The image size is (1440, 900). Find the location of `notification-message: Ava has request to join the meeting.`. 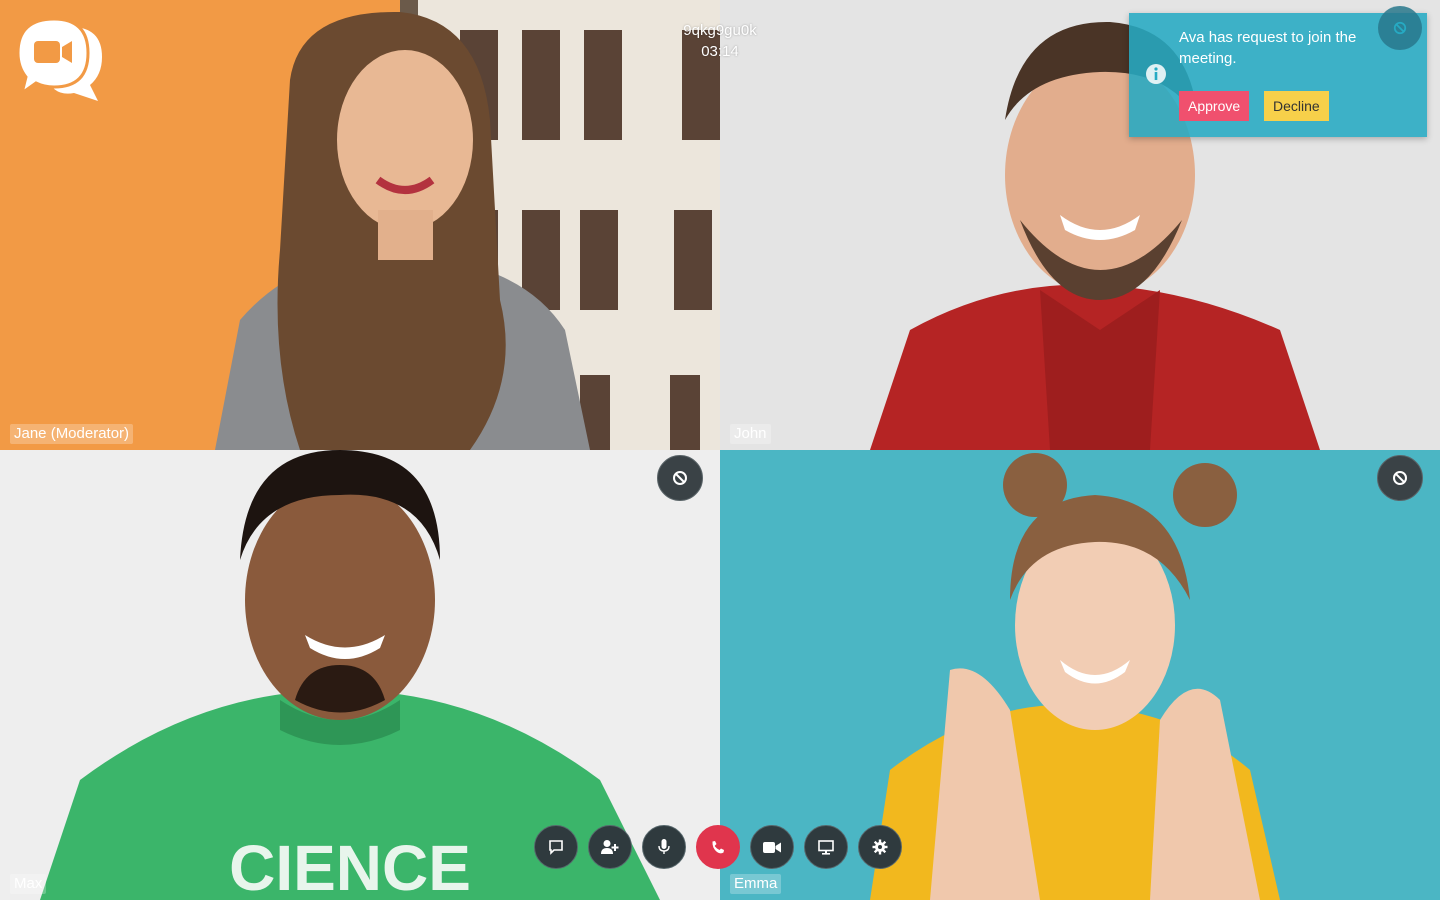

notification-message: Ava has request to join the meeting. is located at coordinates (1268, 48).